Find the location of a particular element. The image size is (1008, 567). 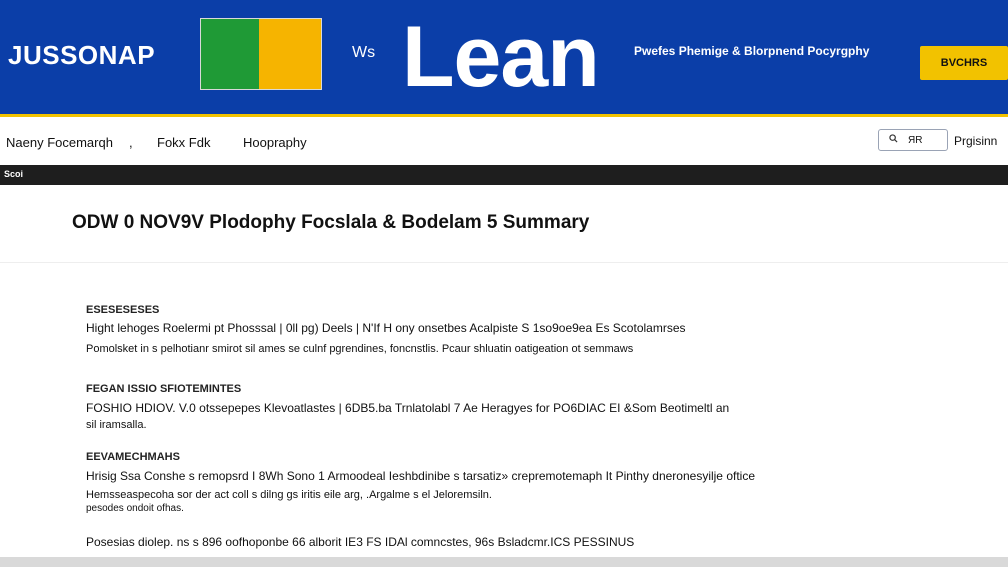

section-2-label: FEGAN ISSIO SFIOTEMINTES is located at coordinates (164, 389).